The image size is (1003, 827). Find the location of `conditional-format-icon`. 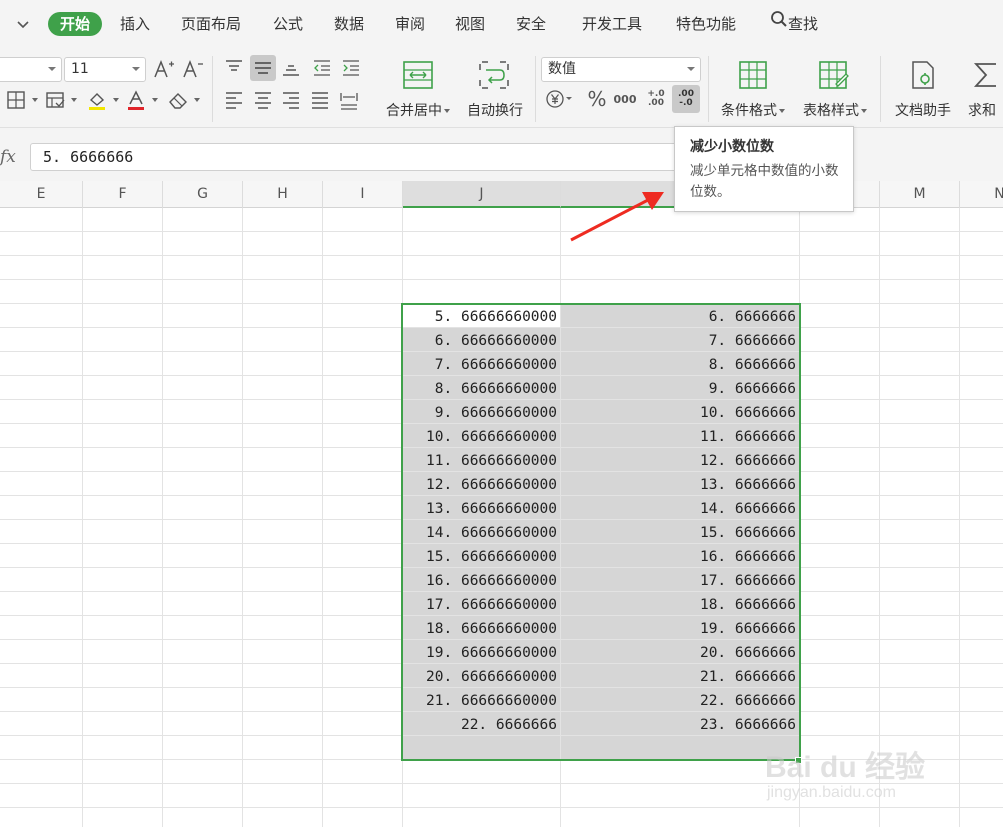

conditional-format-icon is located at coordinates (753, 77).